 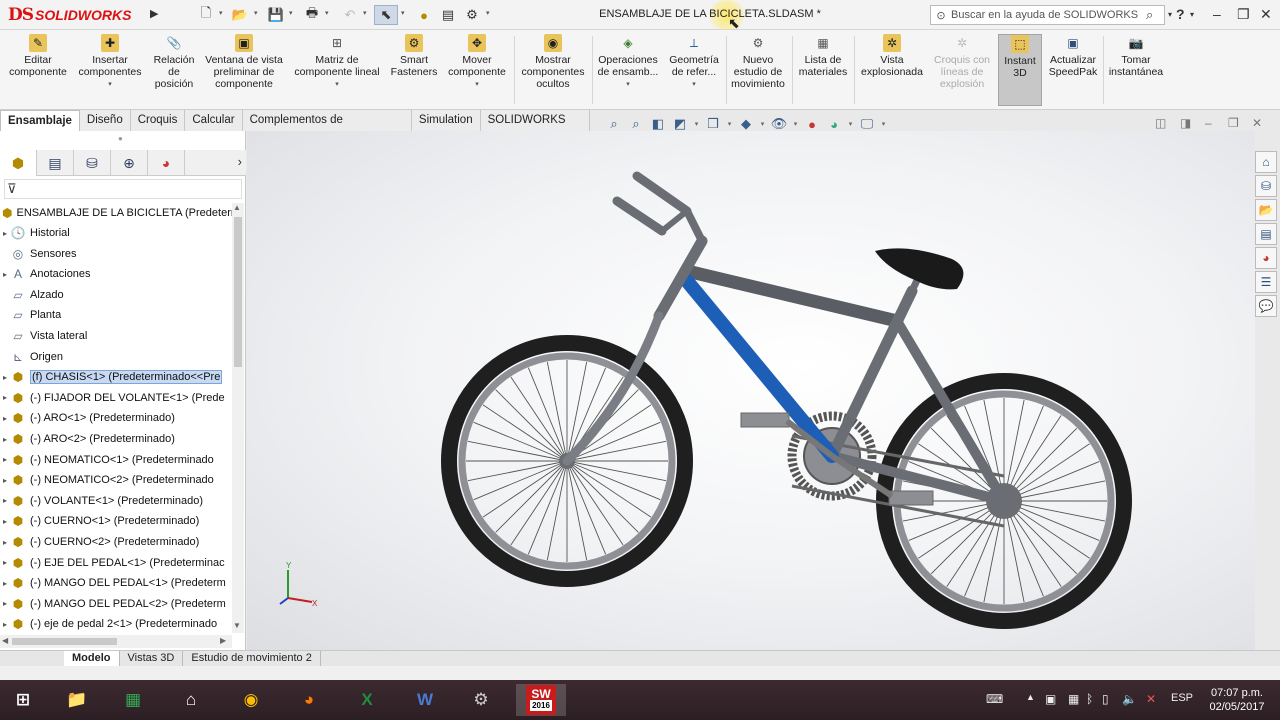 What do you see at coordinates (251, 700) in the screenshot?
I see `chrome-icon: ◉` at bounding box center [251, 700].